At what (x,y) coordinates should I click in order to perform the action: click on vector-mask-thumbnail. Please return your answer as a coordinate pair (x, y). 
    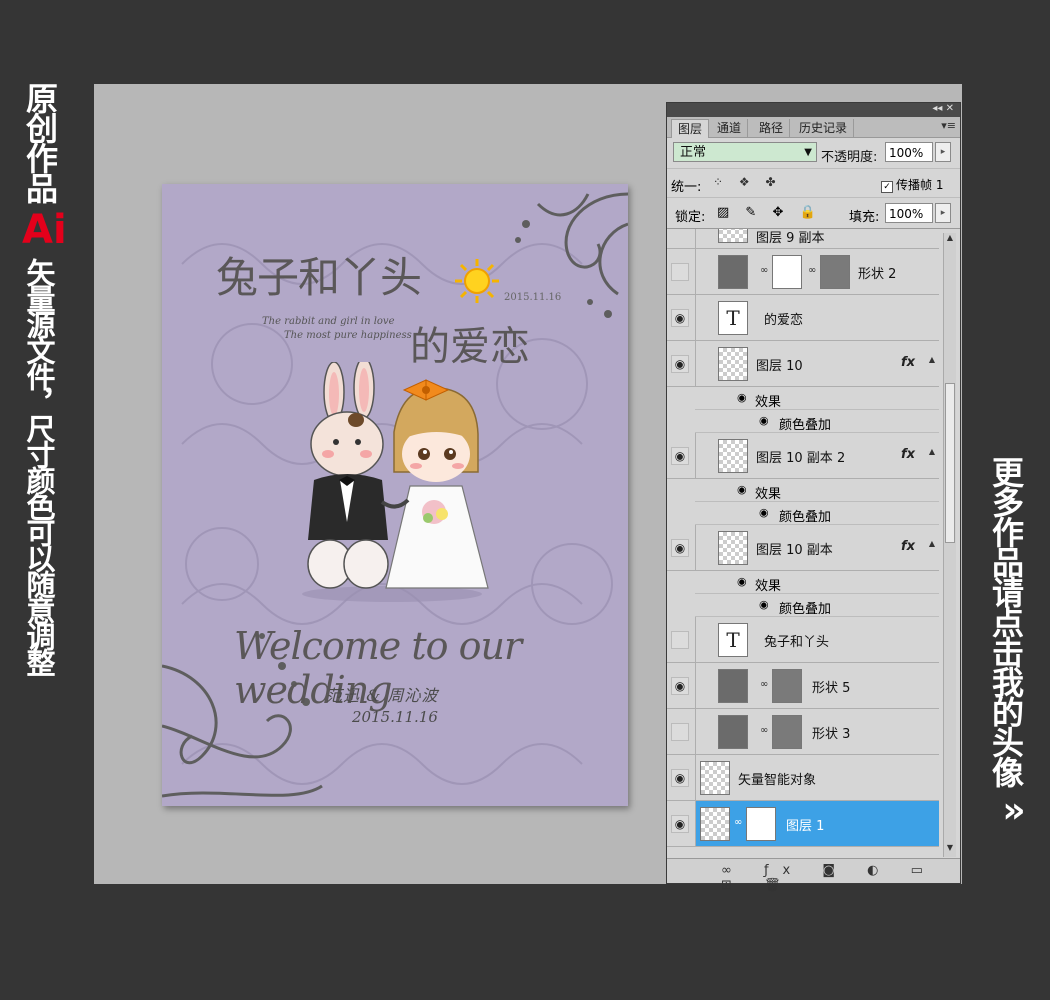
    Looking at the image, I should click on (787, 732).